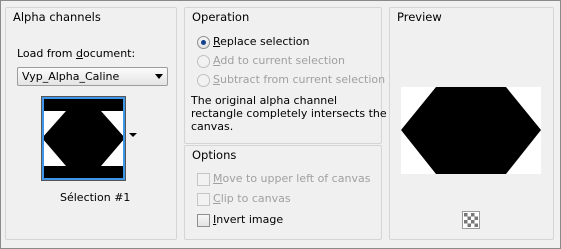 This screenshot has height=249, width=561. I want to click on operation-description-line2: rectangle completely intersects the, so click(289, 113).